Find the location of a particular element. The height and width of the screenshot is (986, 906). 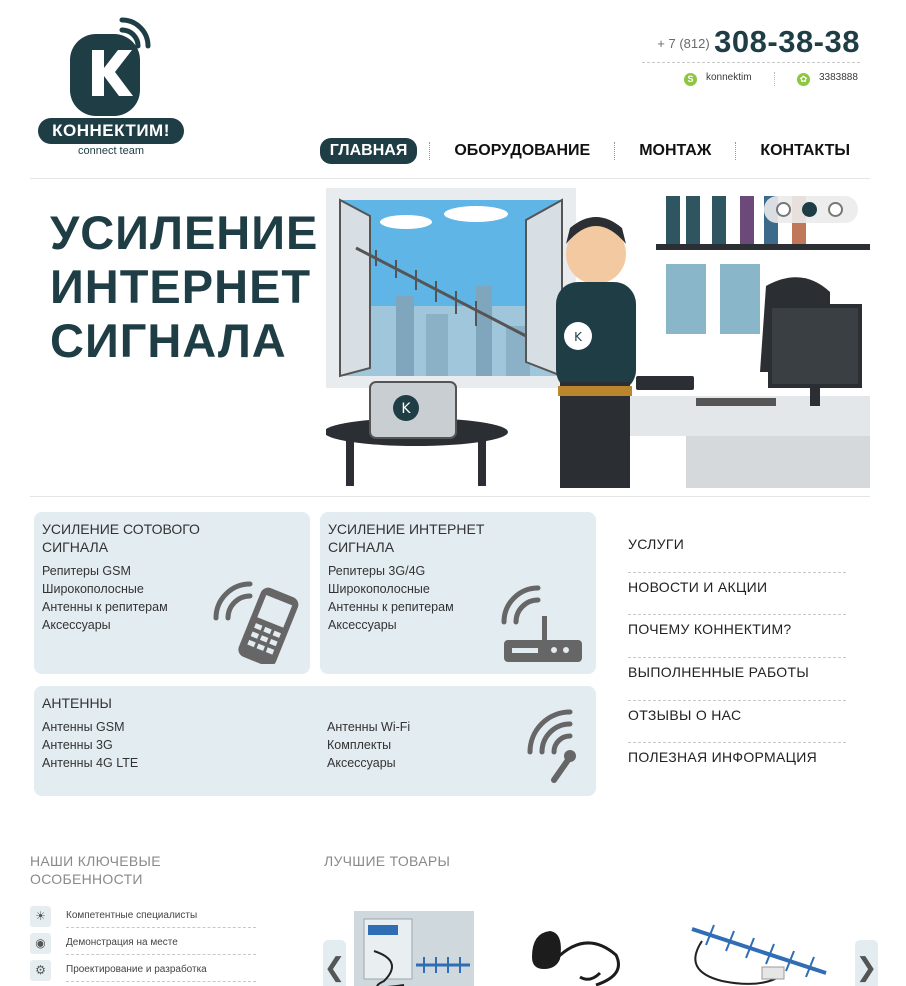

category-link: Антенны Wi-Fi is located at coordinates (368, 727).